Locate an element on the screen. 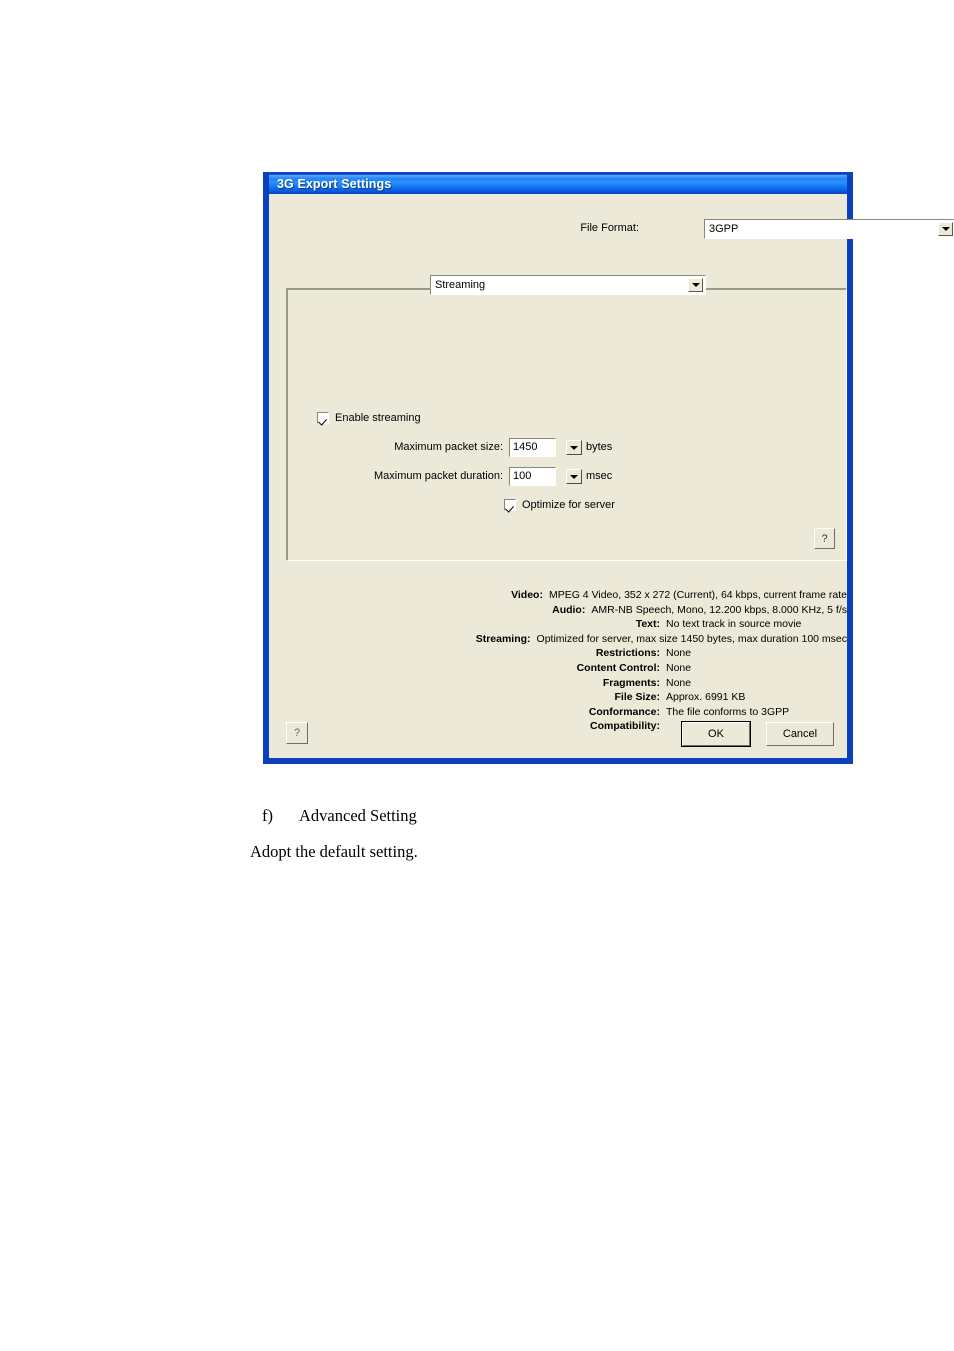 This screenshot has height=1351, width=954. summary-row: Restrictions: None is located at coordinates (558, 654).